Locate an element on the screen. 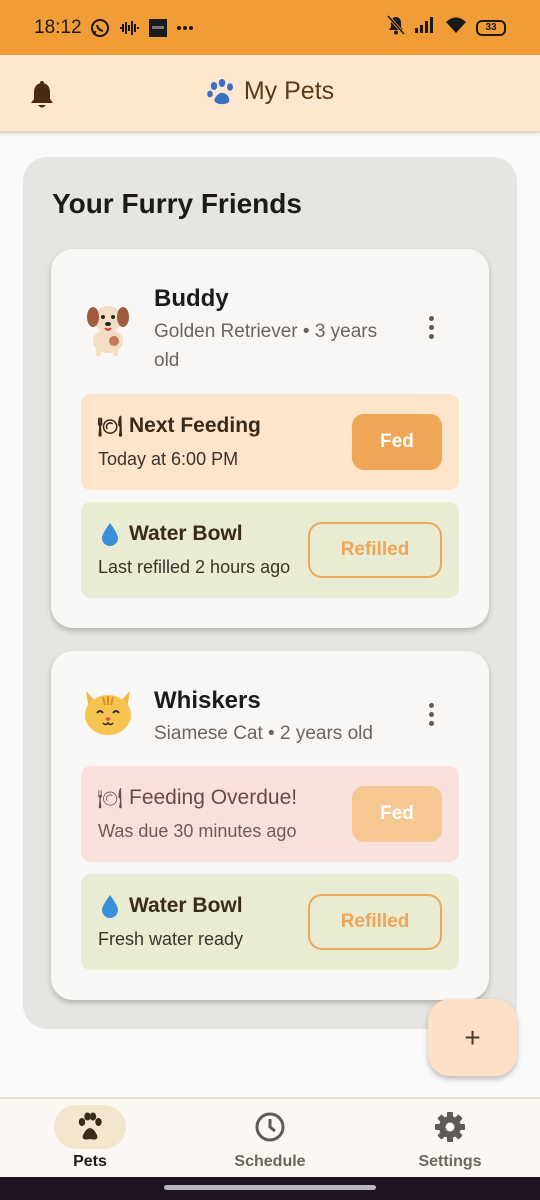 This screenshot has width=540, height=1200. status-time: 18:12 is located at coordinates (58, 27).